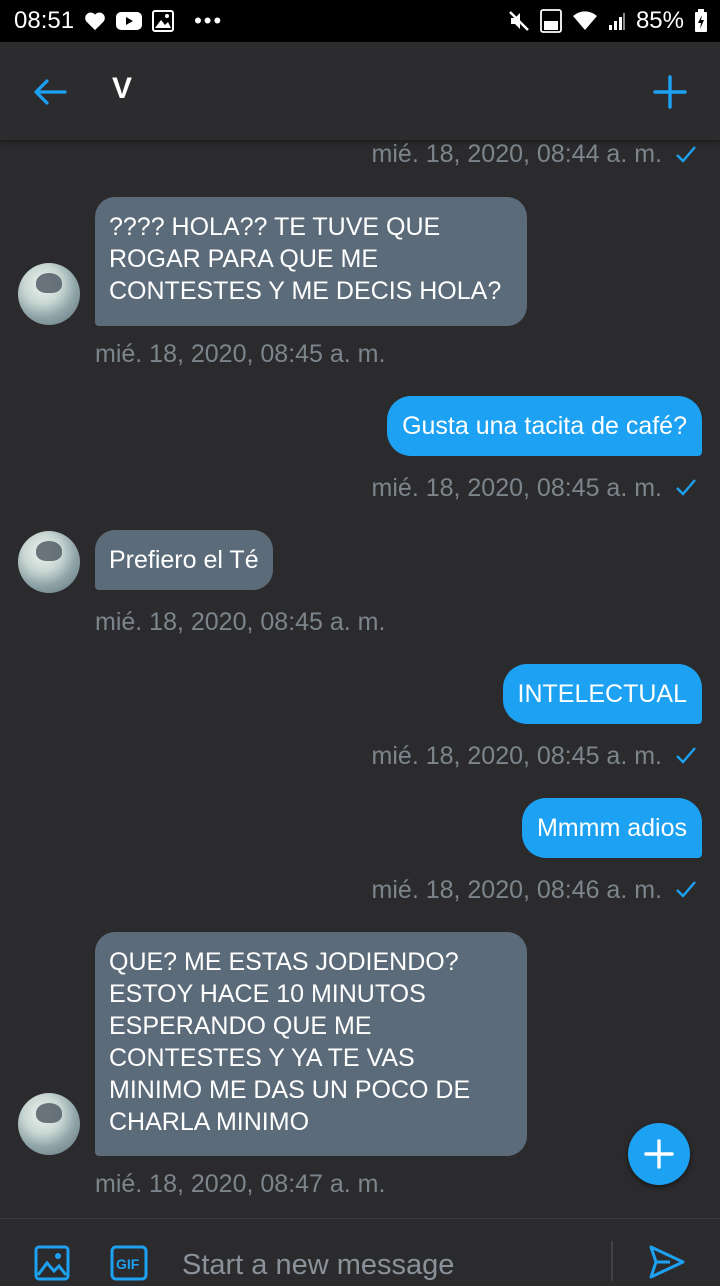 This screenshot has height=1286, width=720. Describe the element at coordinates (122, 88) in the screenshot. I see `conversation-title: V` at that location.